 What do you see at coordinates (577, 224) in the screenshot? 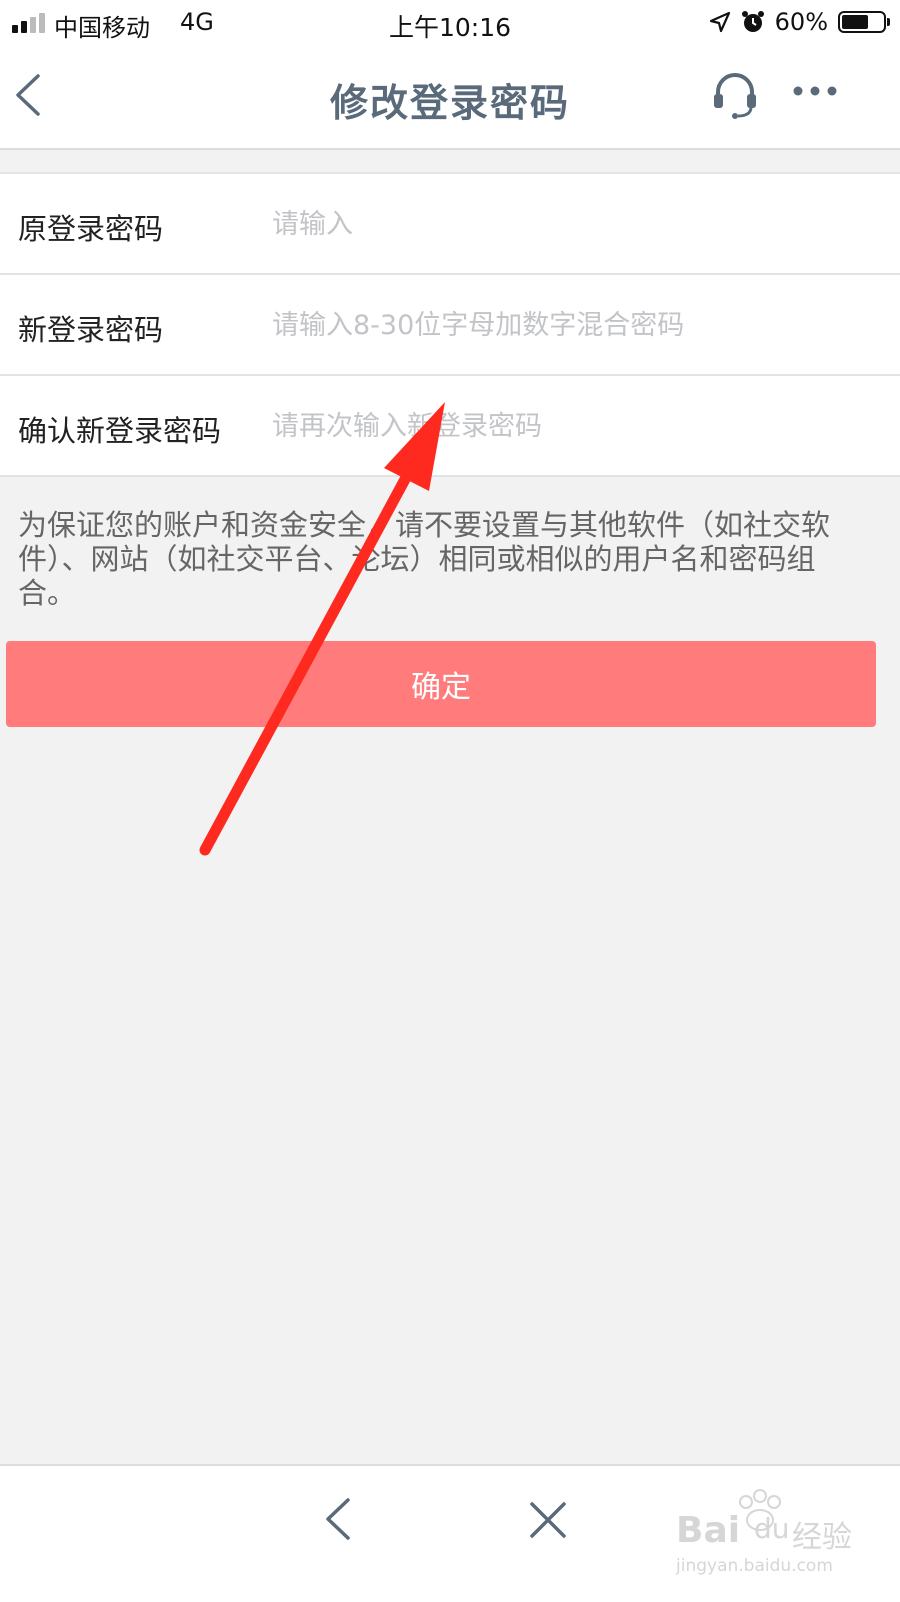
I see `old-password-input` at bounding box center [577, 224].